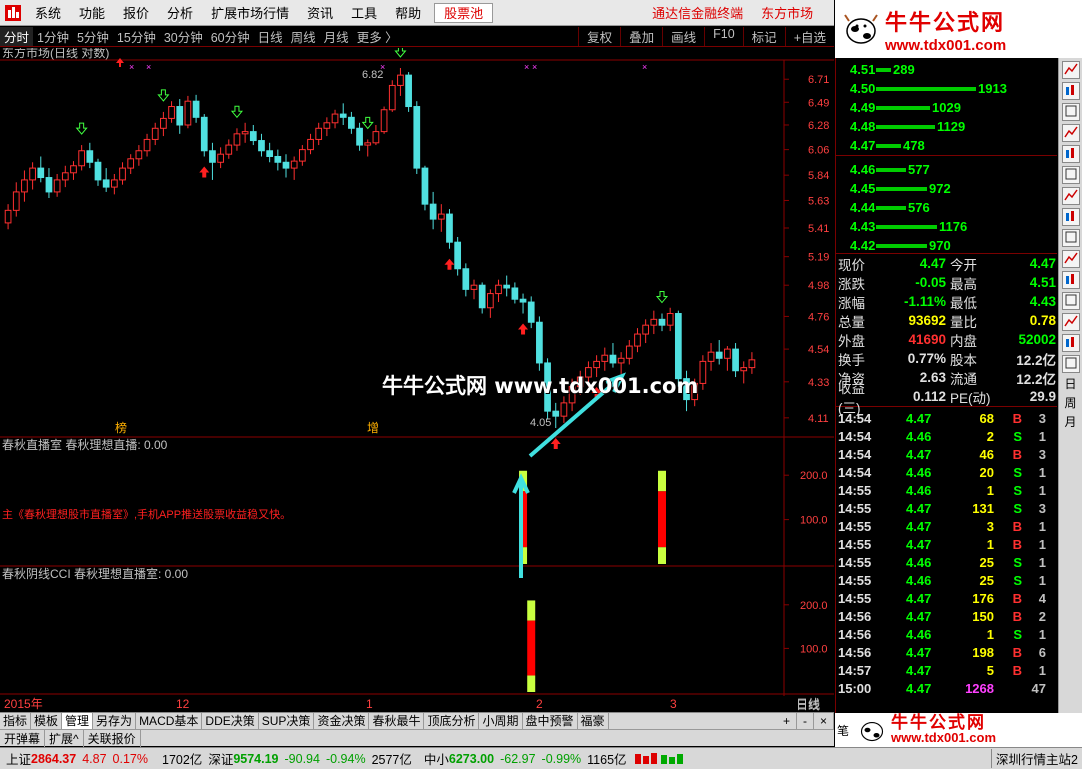 The image size is (1082, 769). I want to click on tick-price: 4.47, so click(919, 670).